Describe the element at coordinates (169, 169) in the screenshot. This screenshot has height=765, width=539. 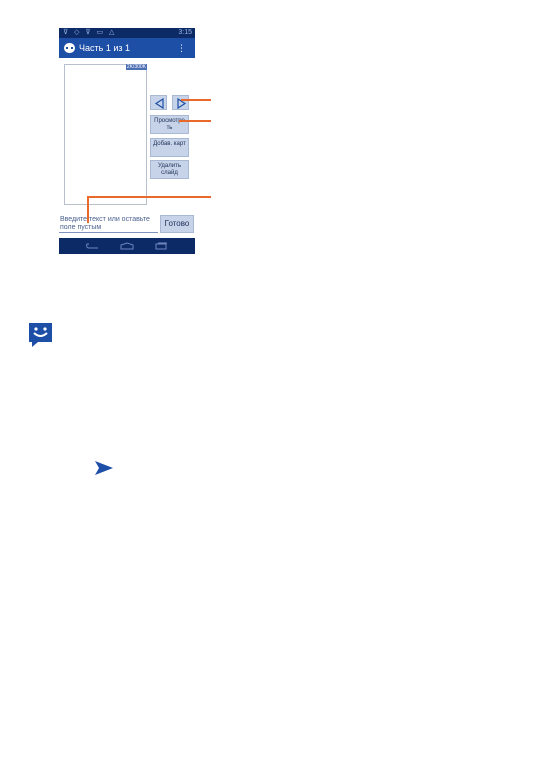
I see `delete-slide-button: Удалить слайд` at that location.